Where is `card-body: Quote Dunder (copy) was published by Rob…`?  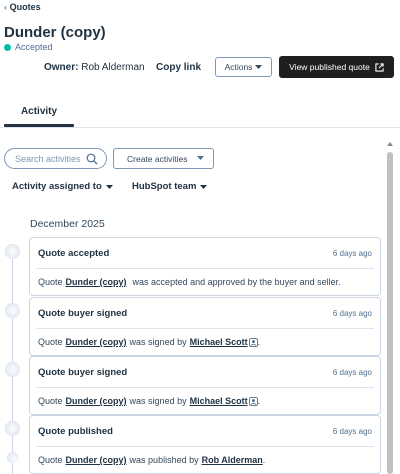
card-body: Quote Dunder (copy) was published by Rob… is located at coordinates (205, 460).